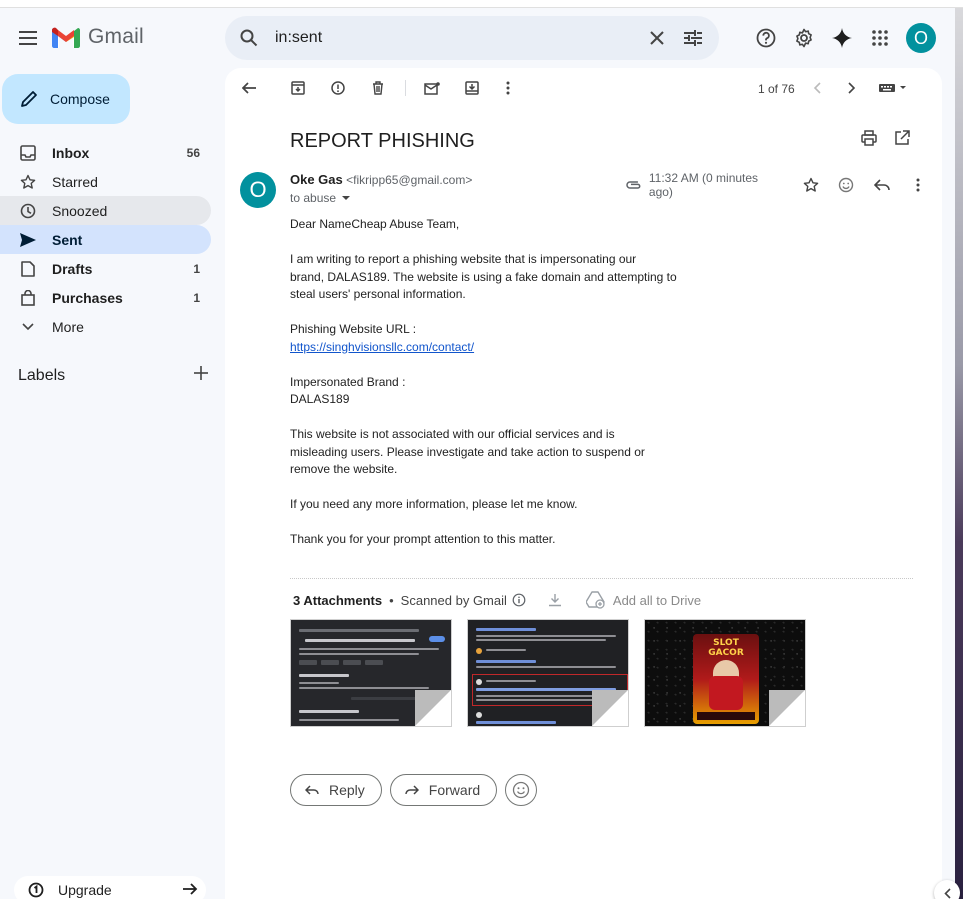 The height and width of the screenshot is (899, 963). I want to click on newer-button, so click(817, 88).